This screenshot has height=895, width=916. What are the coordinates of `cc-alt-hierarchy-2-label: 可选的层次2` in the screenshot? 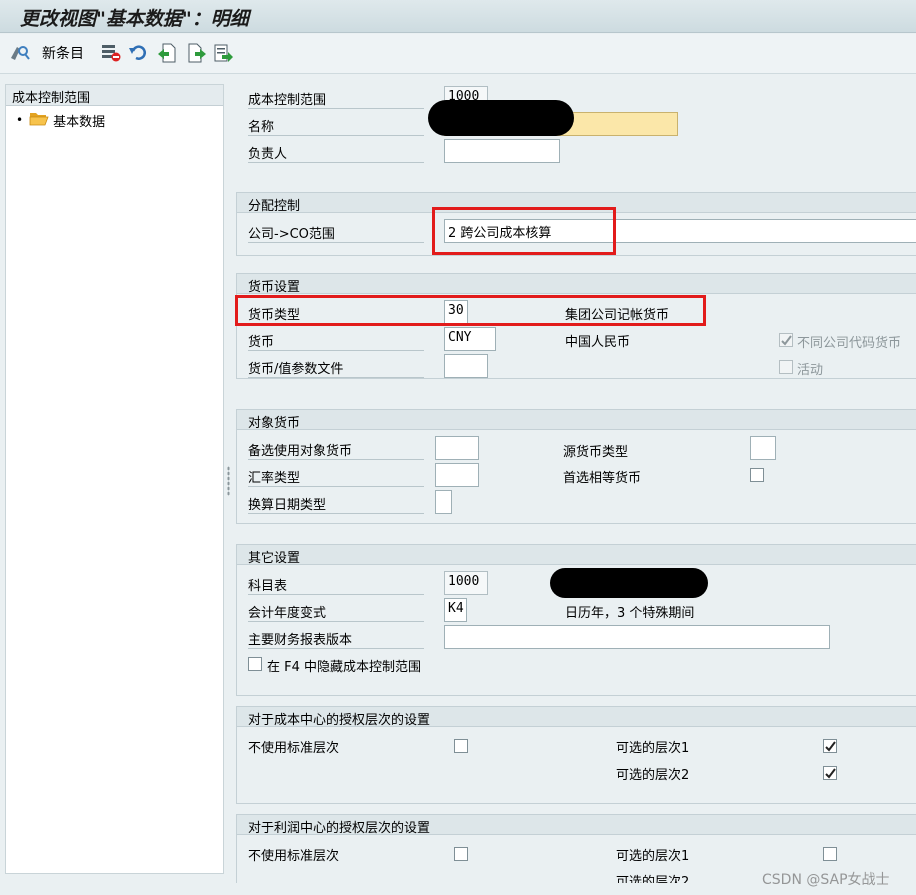 It's located at (653, 775).